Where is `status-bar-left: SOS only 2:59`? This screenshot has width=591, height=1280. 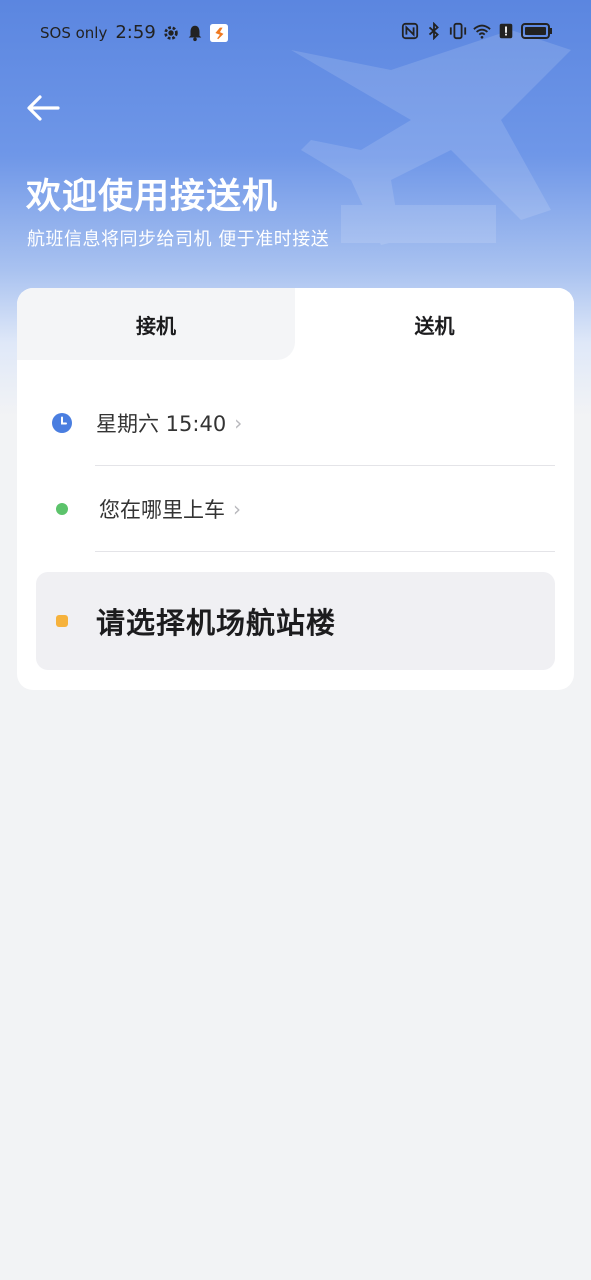
status-bar-left: SOS only 2:59 is located at coordinates (134, 32).